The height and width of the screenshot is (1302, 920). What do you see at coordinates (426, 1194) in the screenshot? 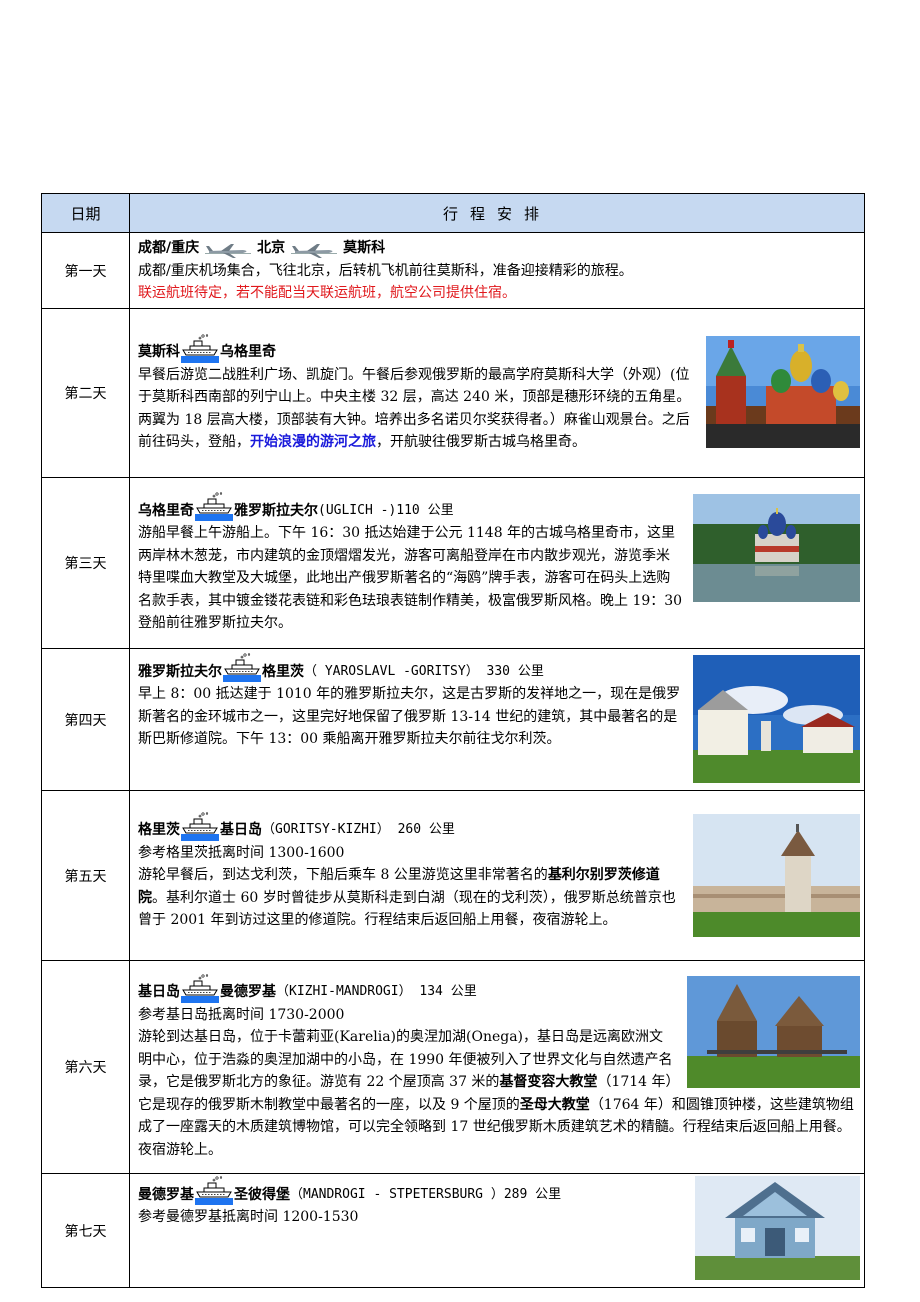
I see `route-distance: （MANDROGI - STPETERSBURG ）289 公里` at bounding box center [426, 1194].